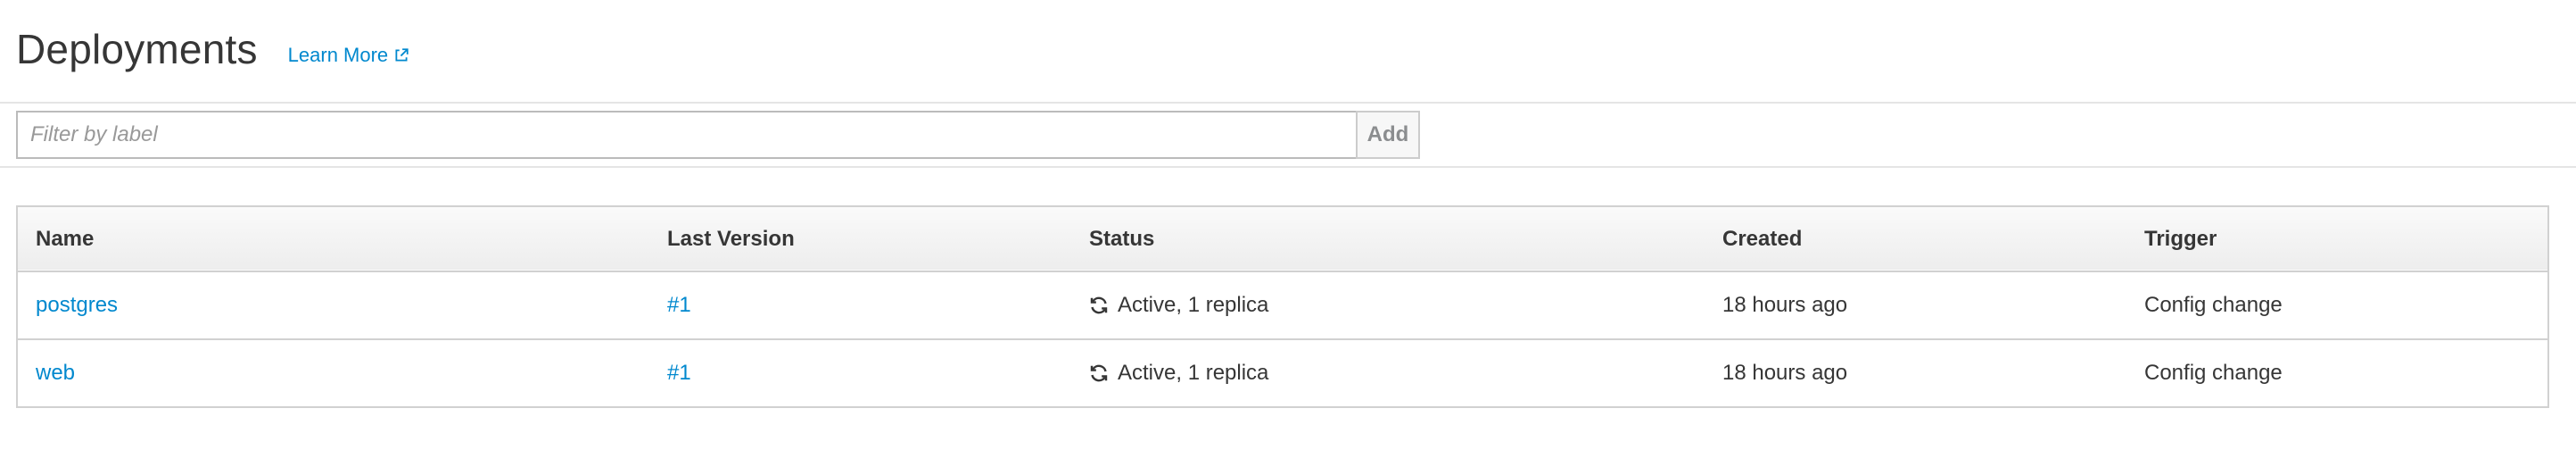 The image size is (2576, 450). Describe the element at coordinates (56, 373) in the screenshot. I see `deployment-name-link: web` at that location.